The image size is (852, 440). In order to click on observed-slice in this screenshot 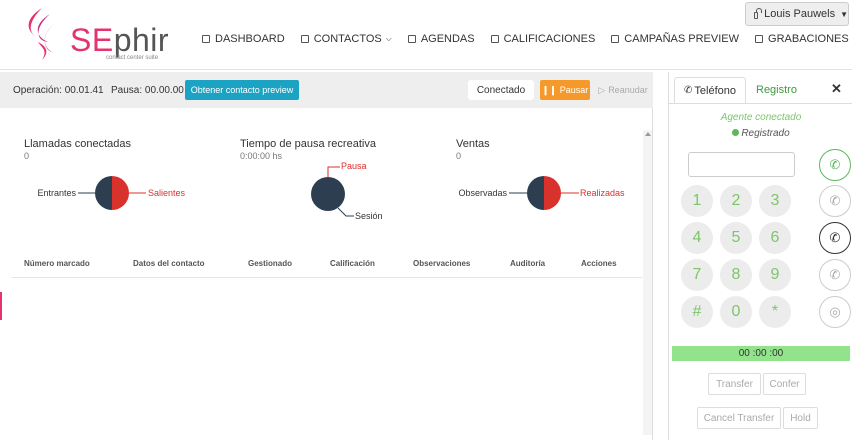, I will do `click(535, 193)`.